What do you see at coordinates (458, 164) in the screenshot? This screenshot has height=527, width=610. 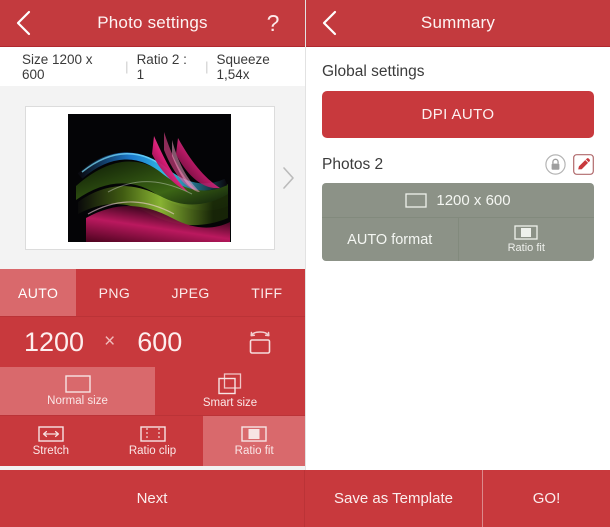 I see `photos-header-row: Photos 2` at bounding box center [458, 164].